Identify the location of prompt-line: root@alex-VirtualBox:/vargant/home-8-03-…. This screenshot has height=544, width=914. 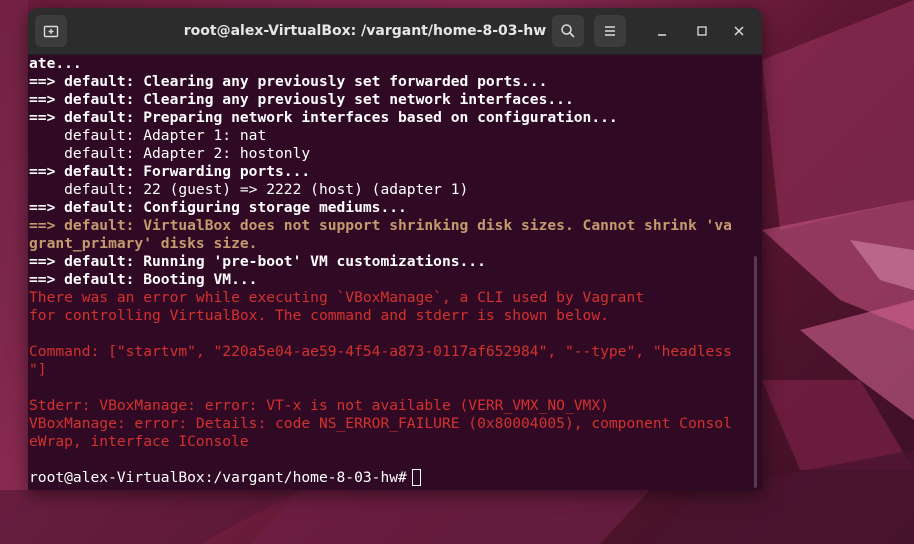
(395, 478).